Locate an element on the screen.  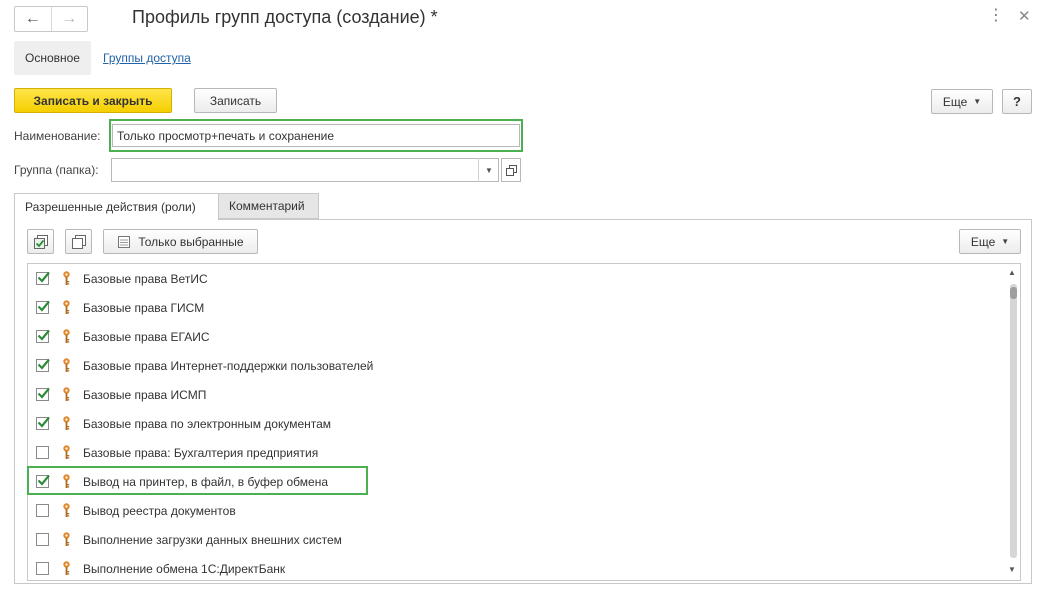
group-open-button is located at coordinates (511, 170).